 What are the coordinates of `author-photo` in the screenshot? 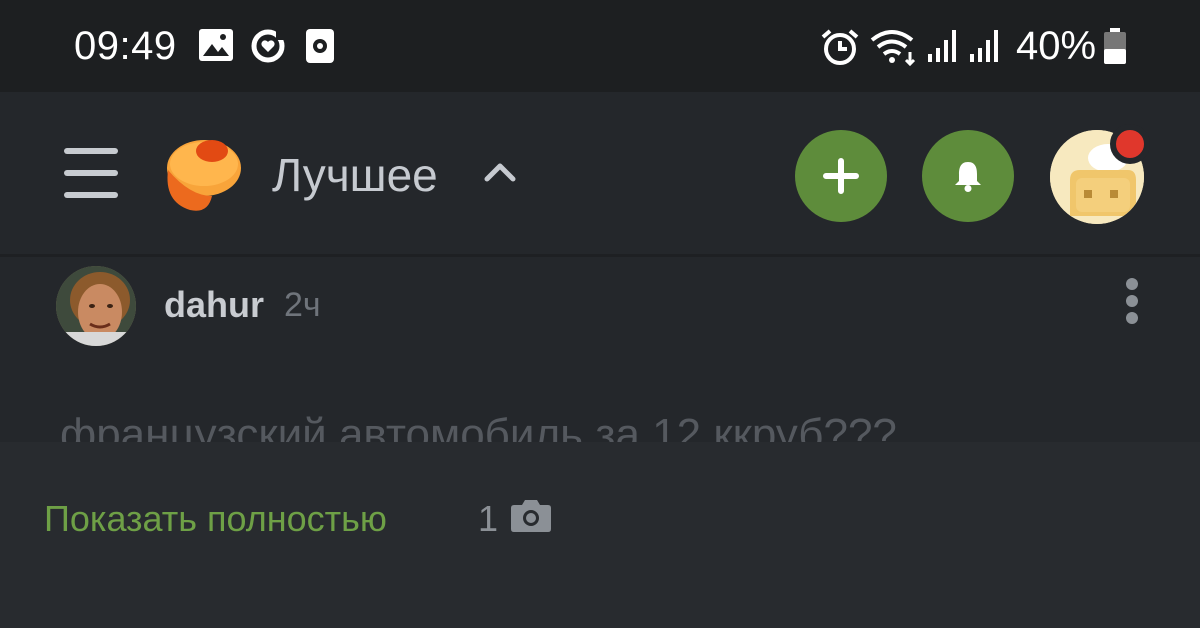 It's located at (96, 306).